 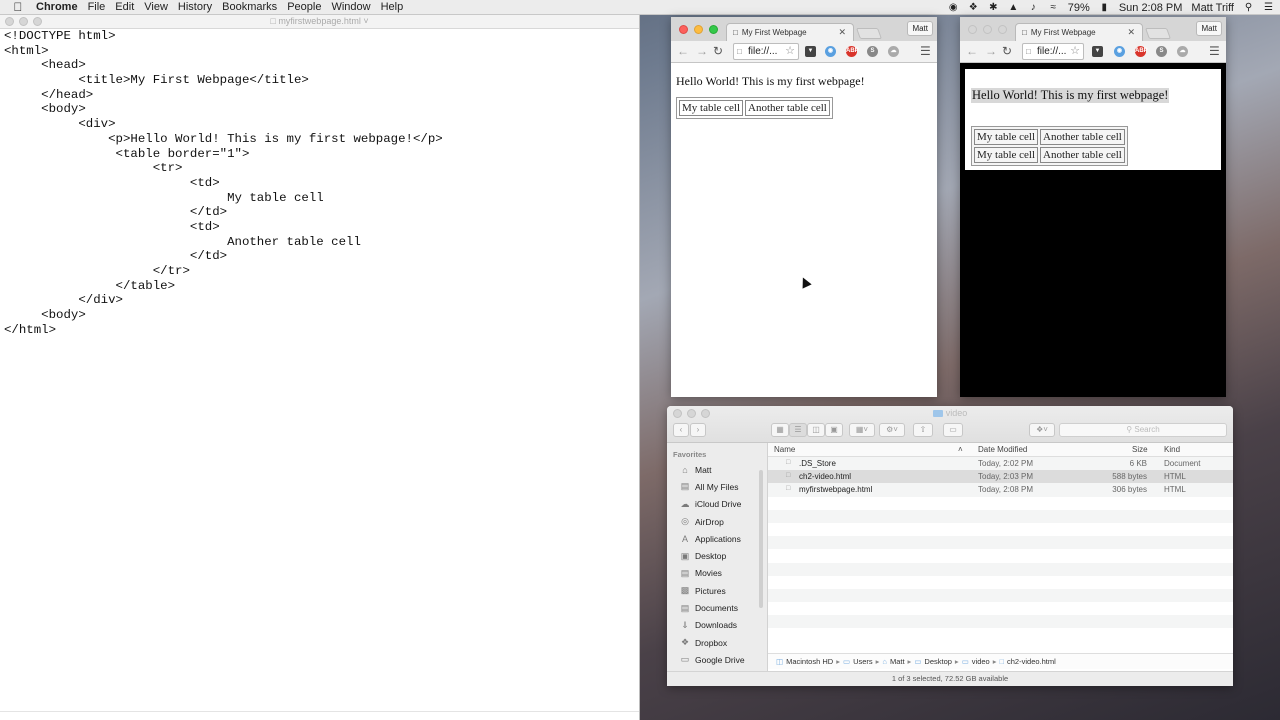 What do you see at coordinates (1151, 8) in the screenshot?
I see `clock: Sun 2:08 PM` at bounding box center [1151, 8].